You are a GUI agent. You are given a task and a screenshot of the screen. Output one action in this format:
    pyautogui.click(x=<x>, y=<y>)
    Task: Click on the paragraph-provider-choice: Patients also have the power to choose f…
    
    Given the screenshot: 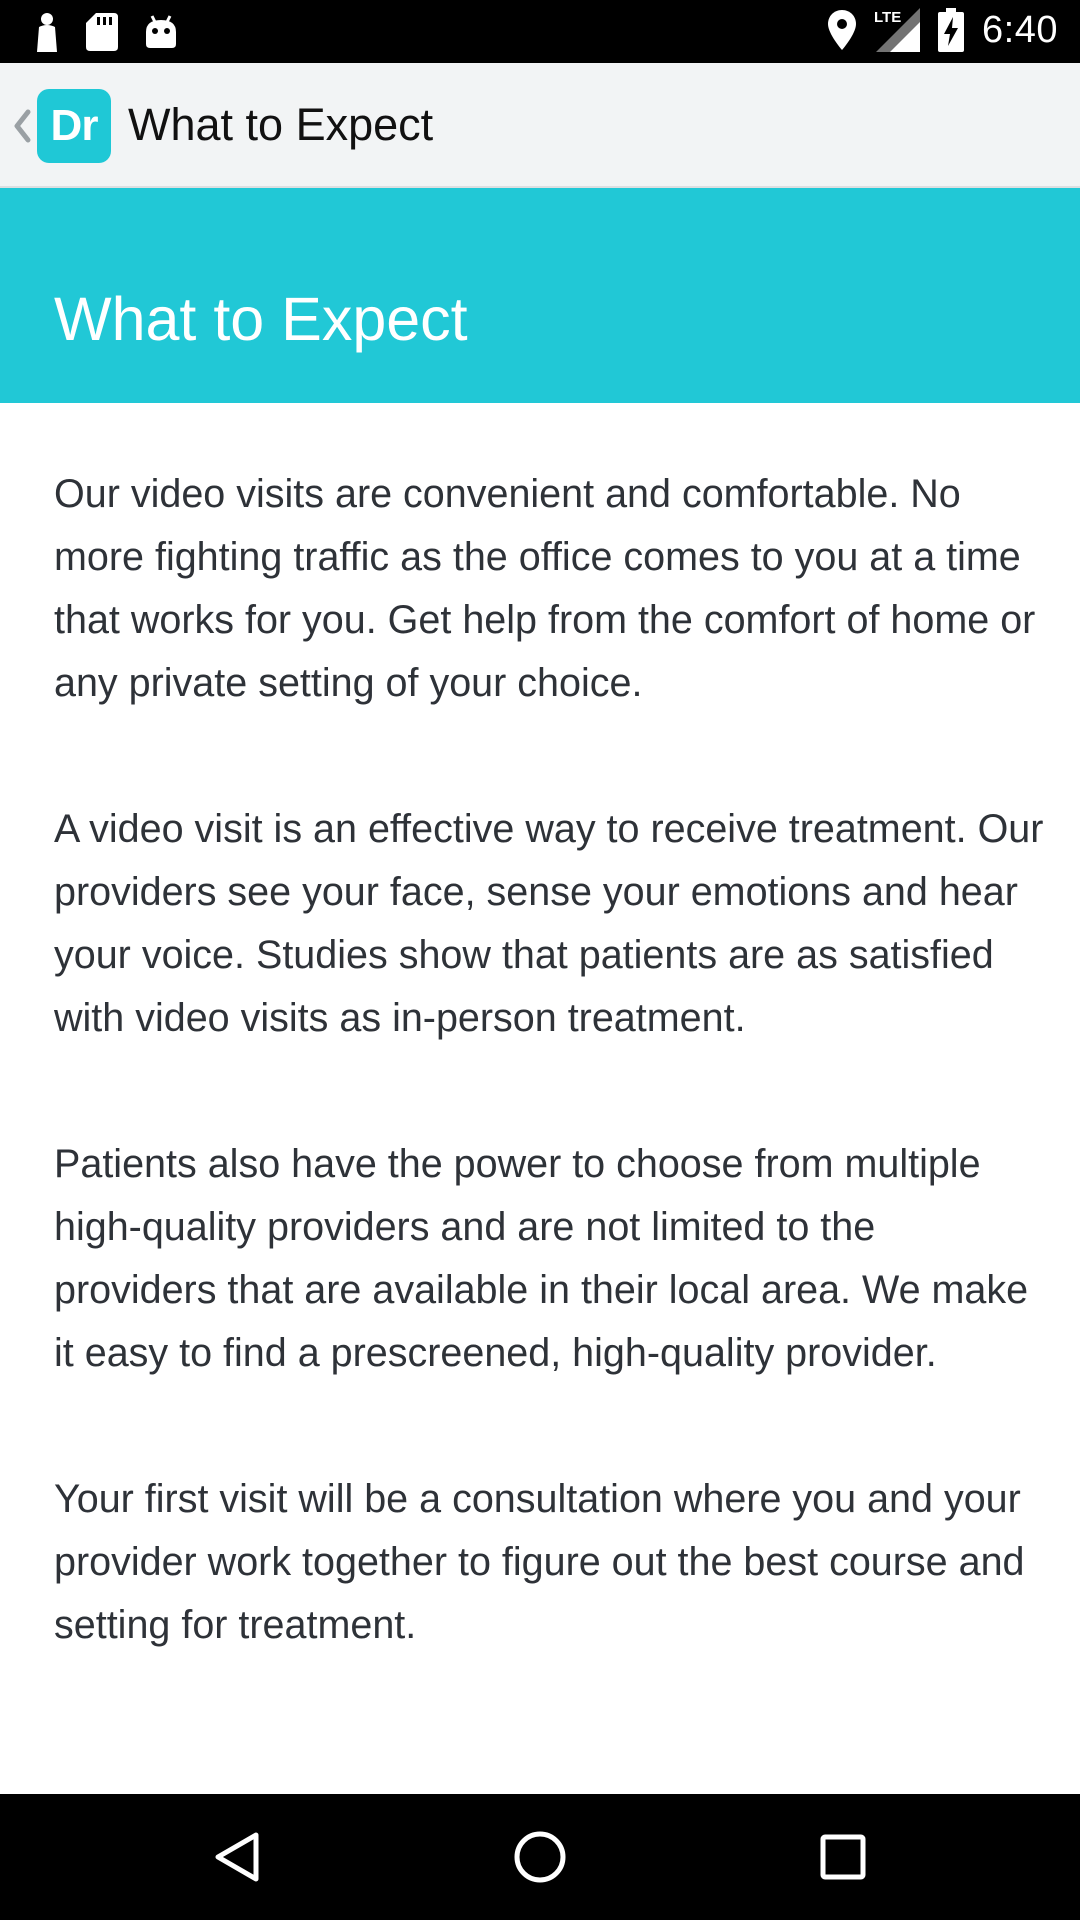 What is the action you would take?
    pyautogui.click(x=541, y=1258)
    